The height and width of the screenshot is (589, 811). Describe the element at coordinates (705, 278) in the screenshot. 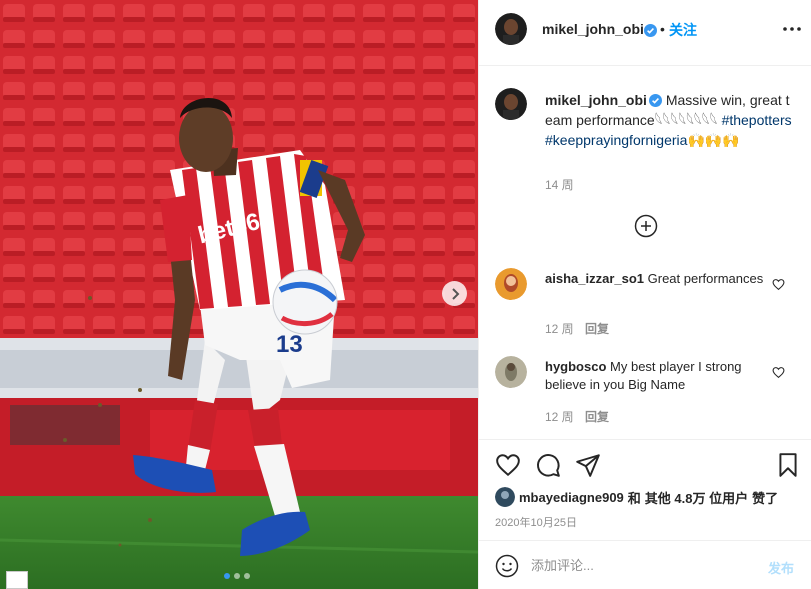

I see `comment-text: Great performances` at that location.